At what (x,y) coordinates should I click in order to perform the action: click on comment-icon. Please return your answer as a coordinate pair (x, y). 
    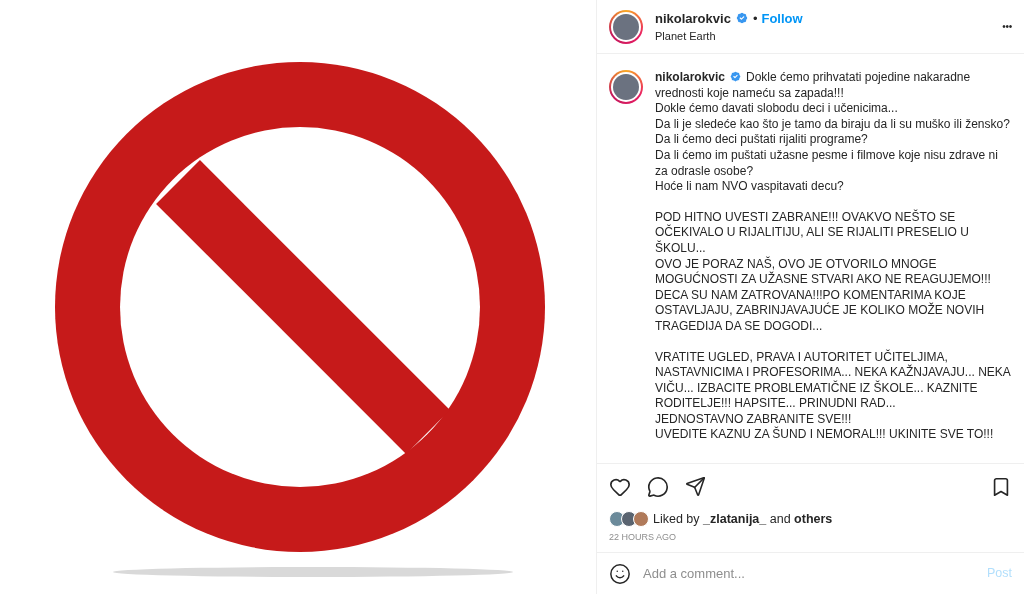
    Looking at the image, I should click on (658, 486).